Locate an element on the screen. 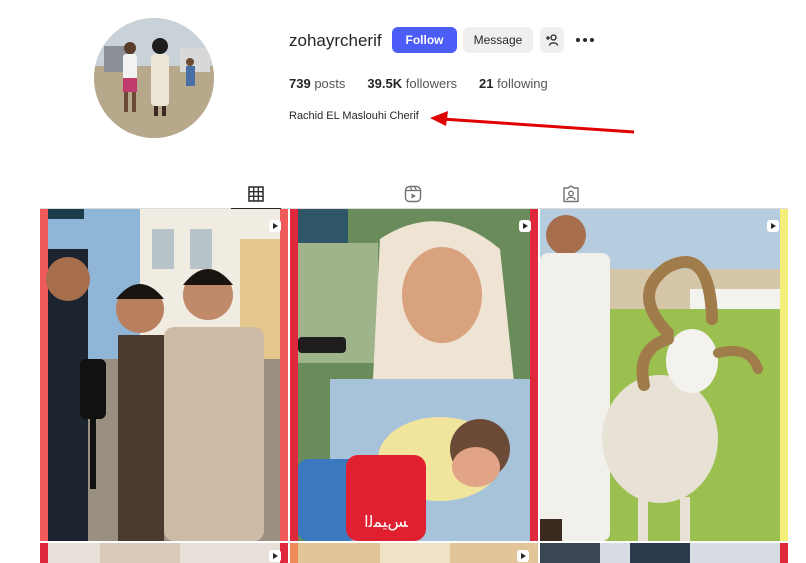 Image resolution: width=806 pixels, height=563 pixels. mic-logo-text: ﺲﻴﻤﻟﺍ is located at coordinates (386, 522).